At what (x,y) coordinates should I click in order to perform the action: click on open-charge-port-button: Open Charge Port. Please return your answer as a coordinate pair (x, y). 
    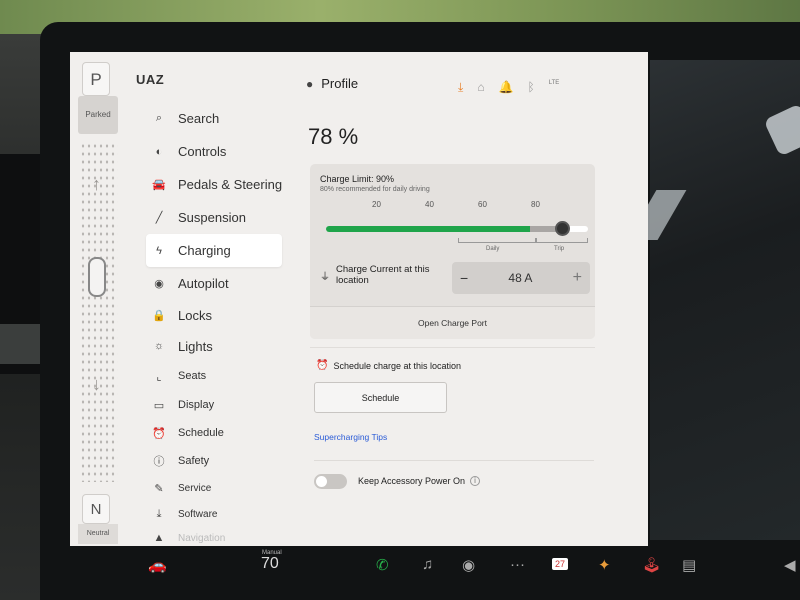
    Looking at the image, I should click on (452, 322).